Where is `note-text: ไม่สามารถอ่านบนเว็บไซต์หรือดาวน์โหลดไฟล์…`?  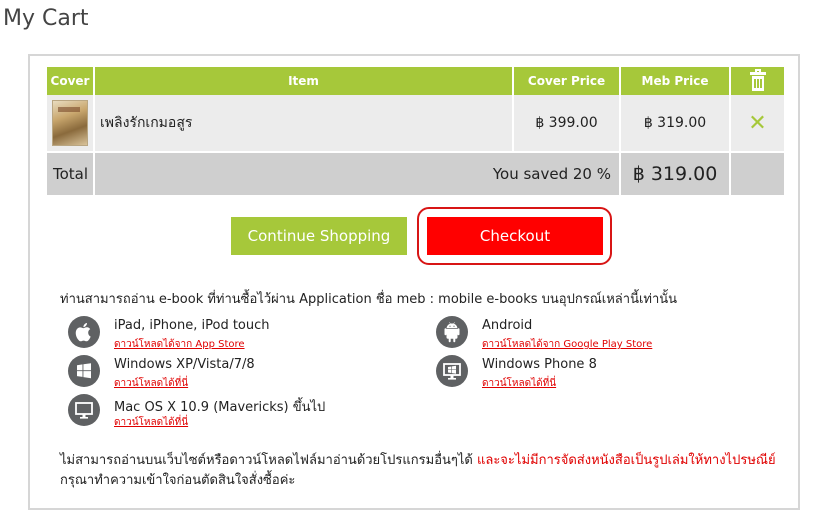
note-text: ไม่สามารถอ่านบนเว็บไซต์หรือดาวน์โหลดไฟล์… is located at coordinates (268, 460).